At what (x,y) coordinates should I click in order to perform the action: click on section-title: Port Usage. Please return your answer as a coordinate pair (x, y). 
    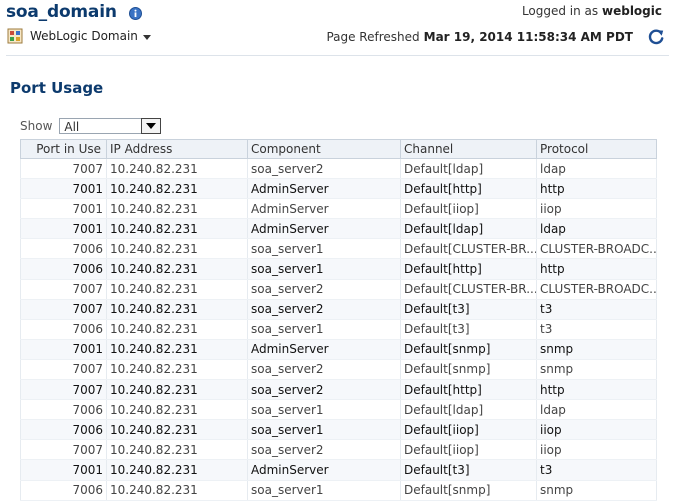
    Looking at the image, I should click on (57, 88).